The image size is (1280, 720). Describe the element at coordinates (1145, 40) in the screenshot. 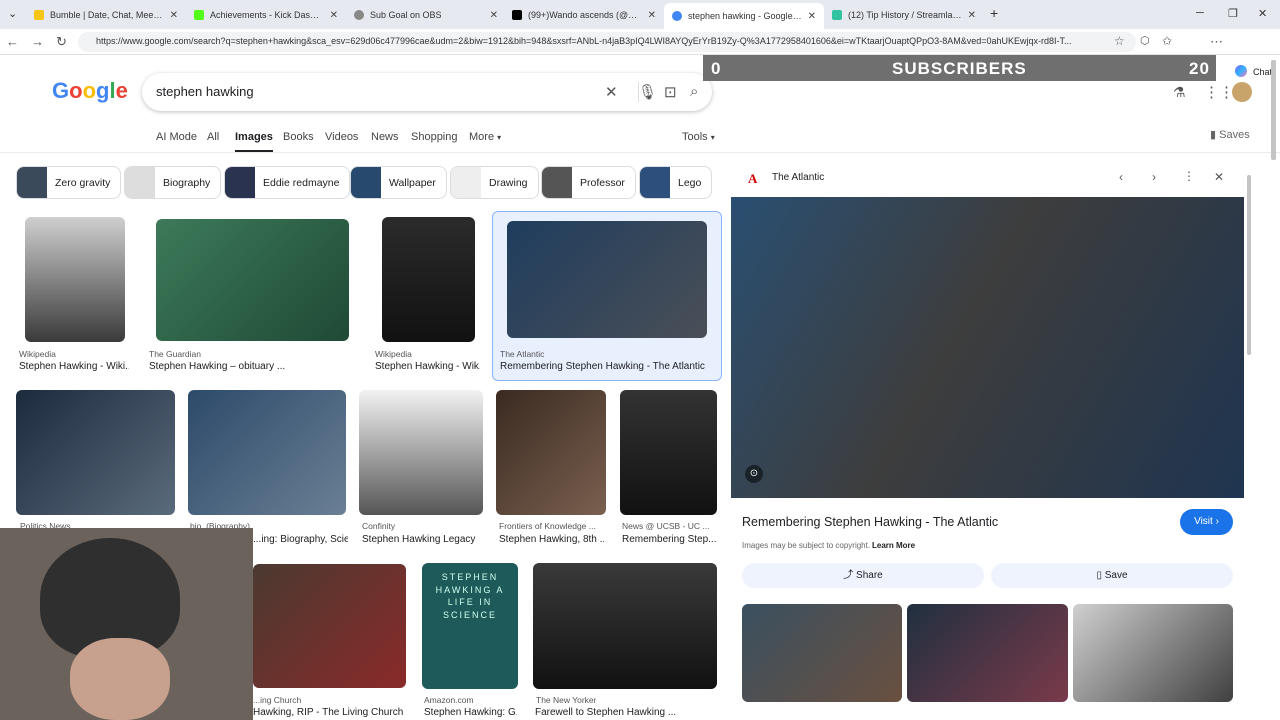

I see `extensions-icon: ⬡` at that location.